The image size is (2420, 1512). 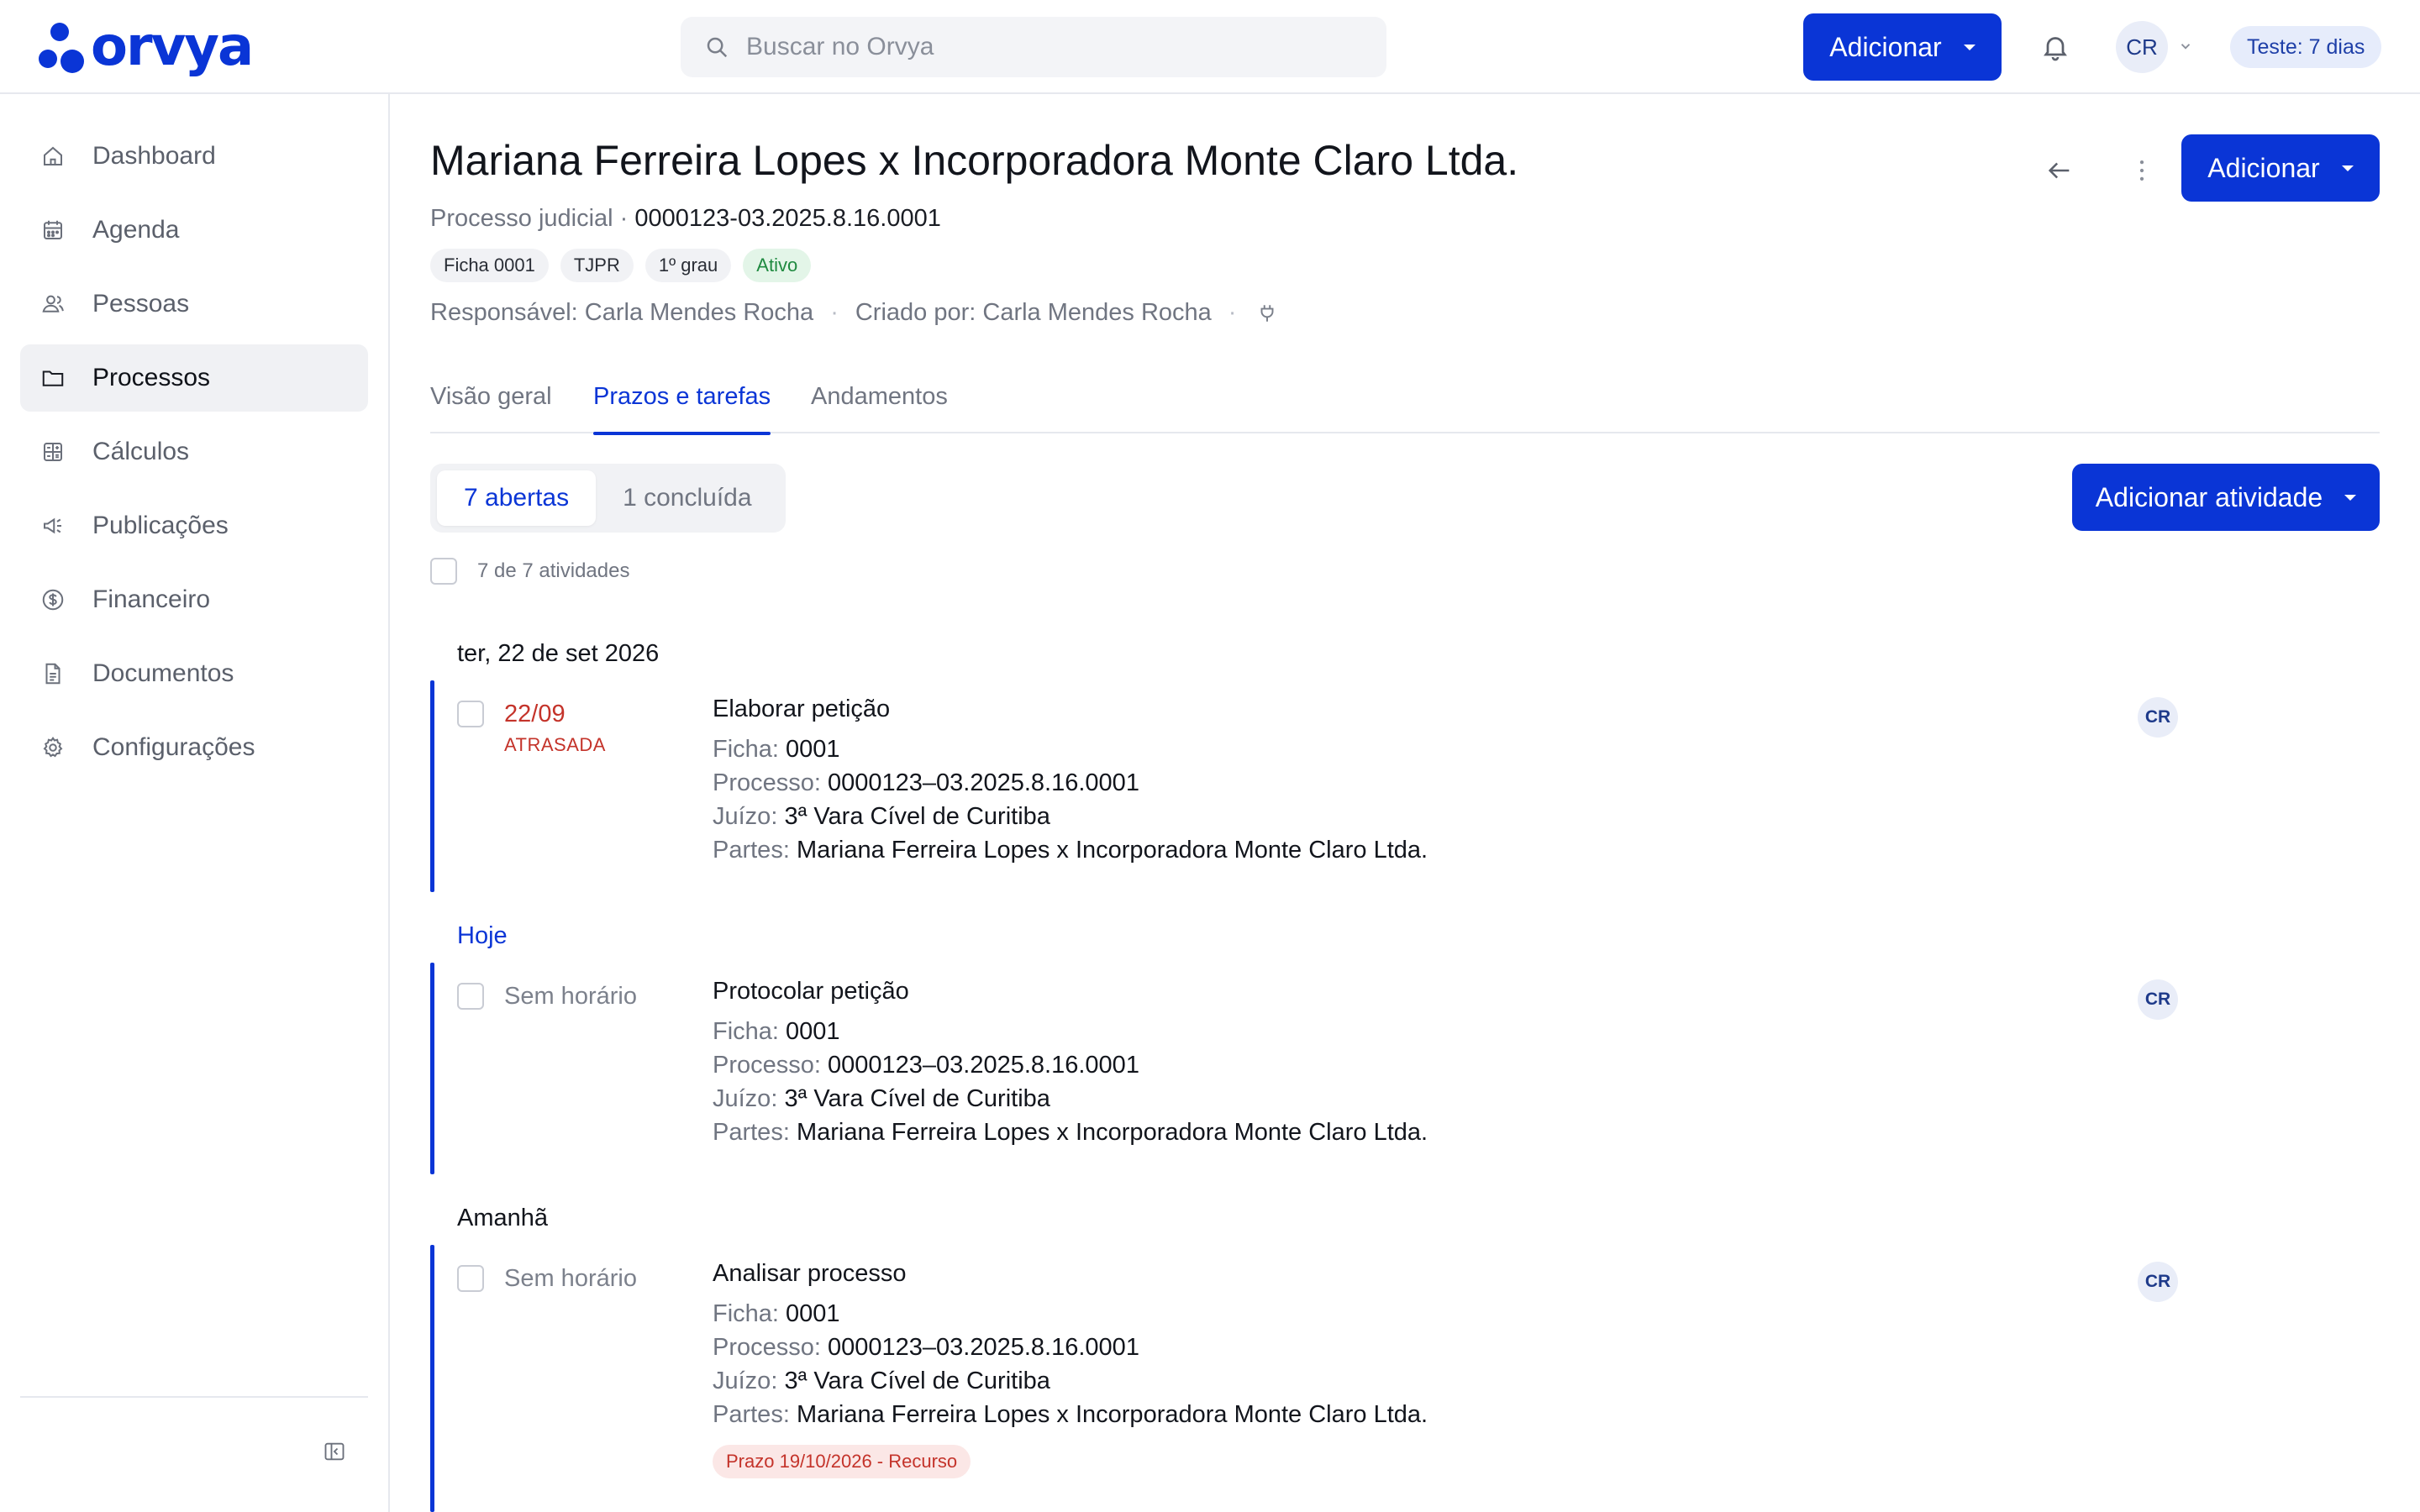 I want to click on logo-dots-icon, so click(x=62, y=47).